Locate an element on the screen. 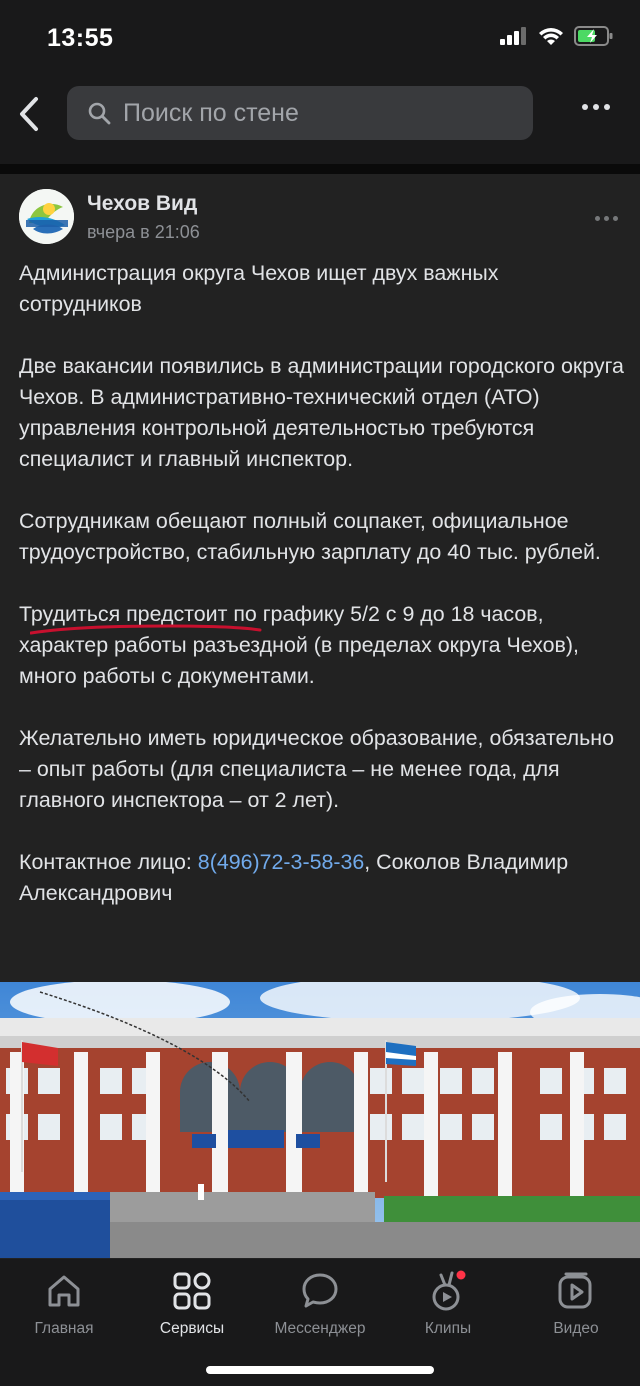 This screenshot has height=1386, width=640. search-icon is located at coordinates (99, 113).